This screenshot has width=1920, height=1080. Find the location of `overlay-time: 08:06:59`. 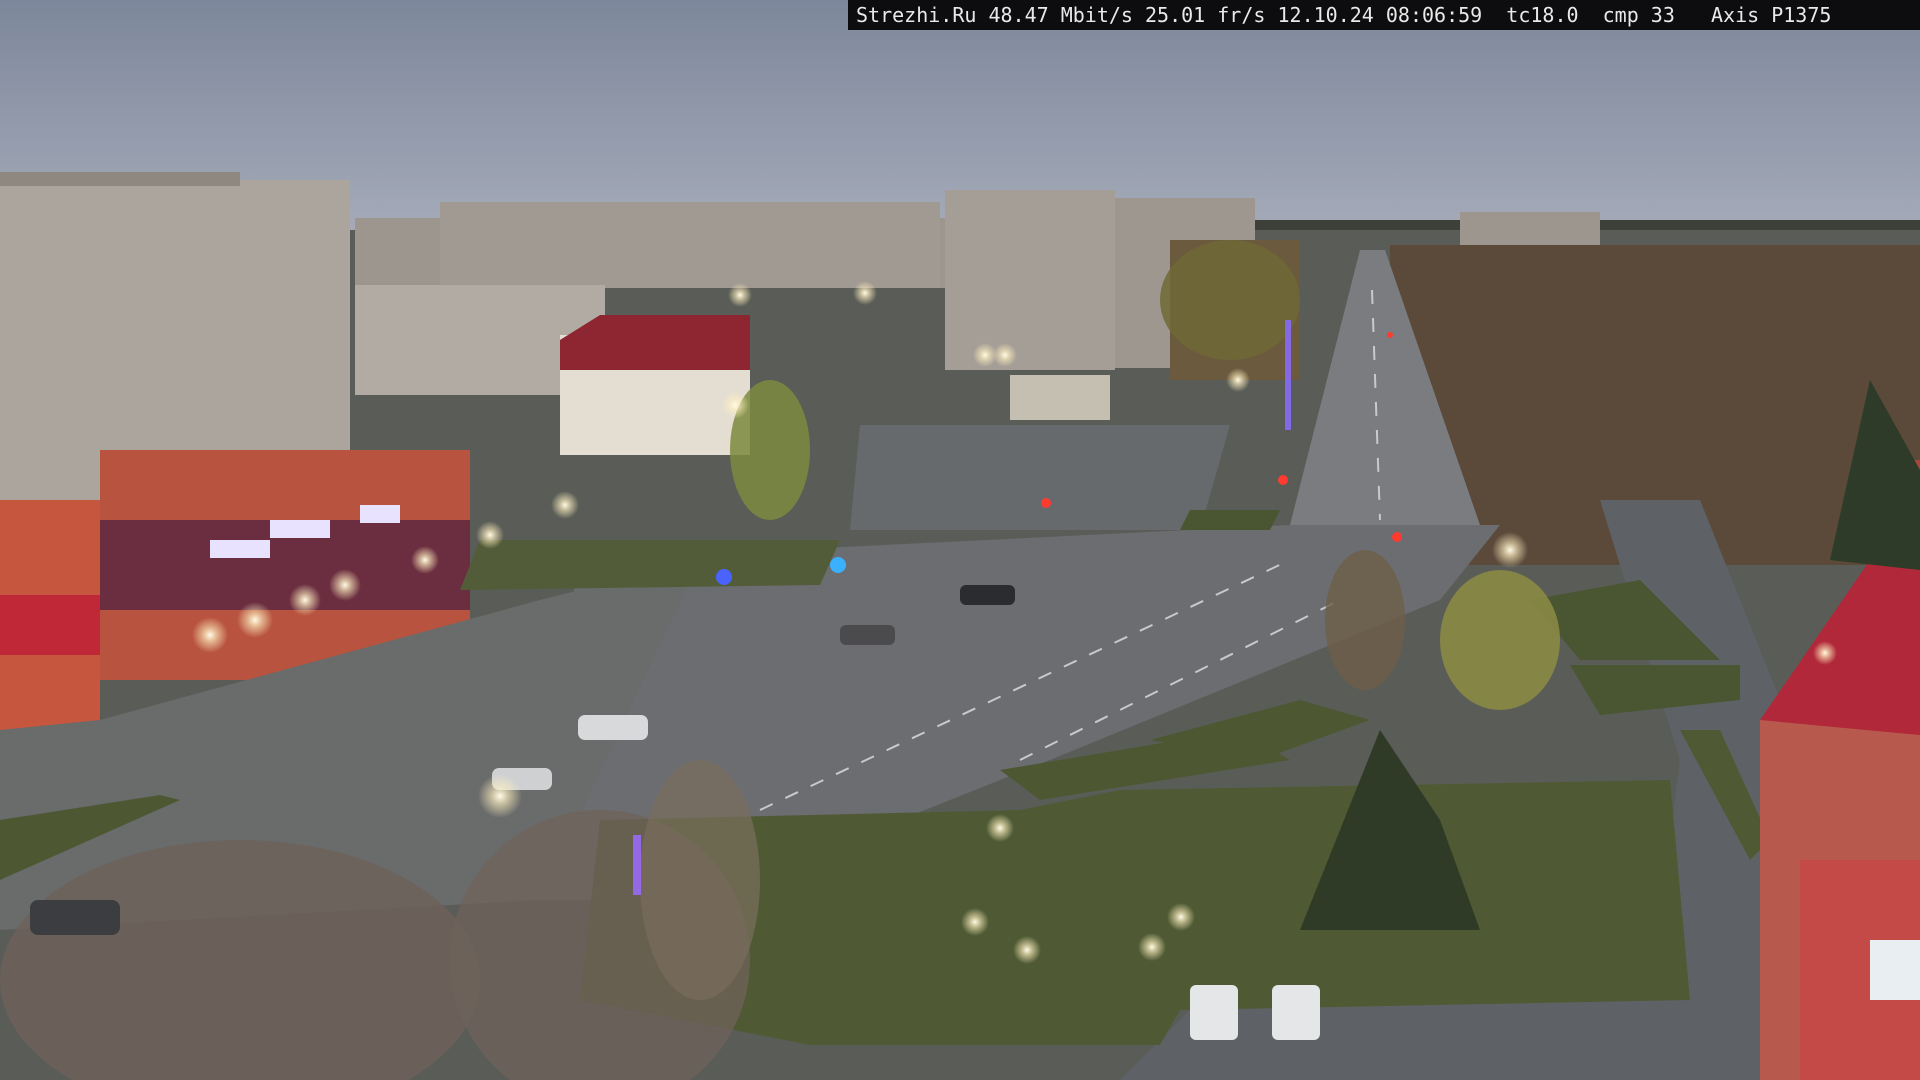

overlay-time: 08:06:59 is located at coordinates (1434, 15).